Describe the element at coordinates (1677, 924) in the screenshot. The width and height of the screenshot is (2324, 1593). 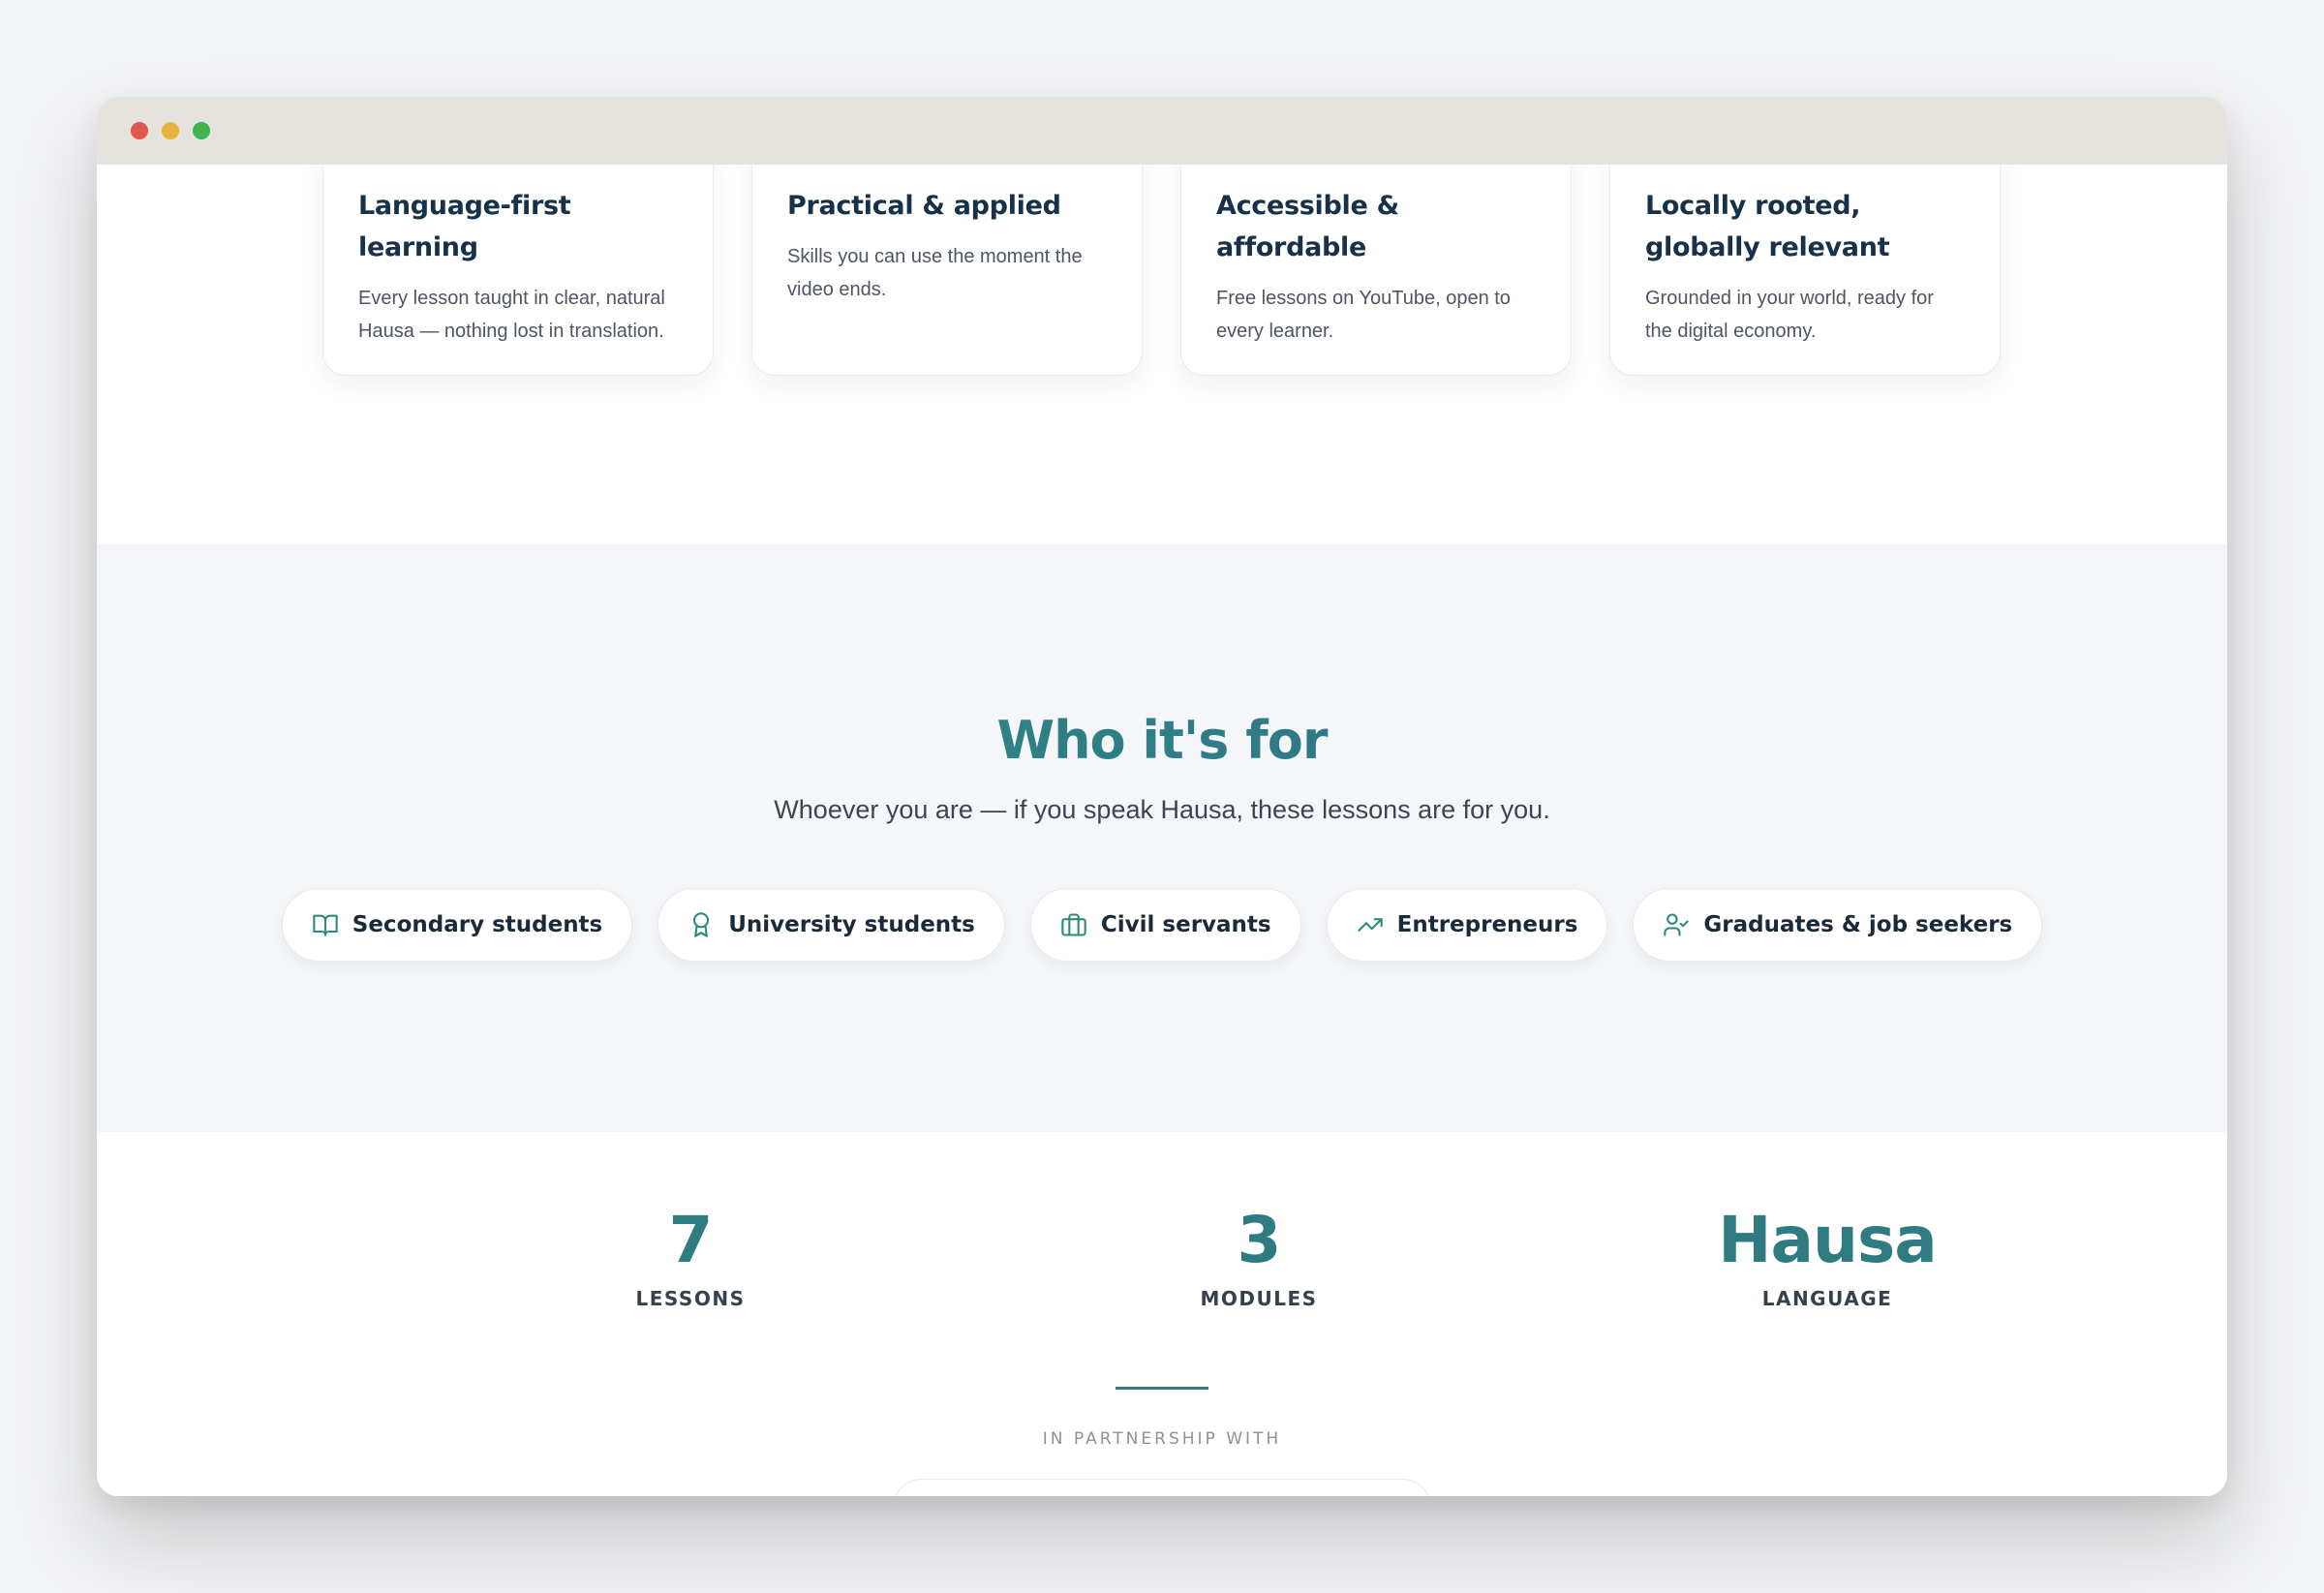
I see `user-check-icon` at that location.